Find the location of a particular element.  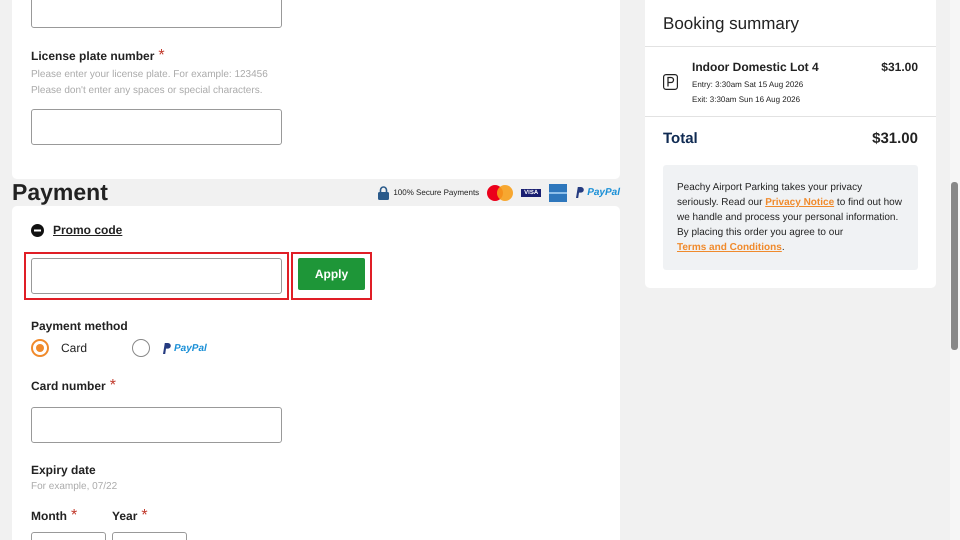

field-hint: For example, 07/22 is located at coordinates (74, 486).